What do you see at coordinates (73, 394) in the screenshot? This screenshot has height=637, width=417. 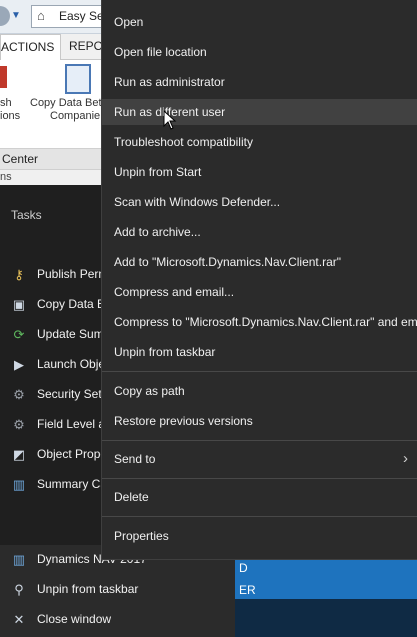 I see `jumplist-task-label: Security Setu` at bounding box center [73, 394].